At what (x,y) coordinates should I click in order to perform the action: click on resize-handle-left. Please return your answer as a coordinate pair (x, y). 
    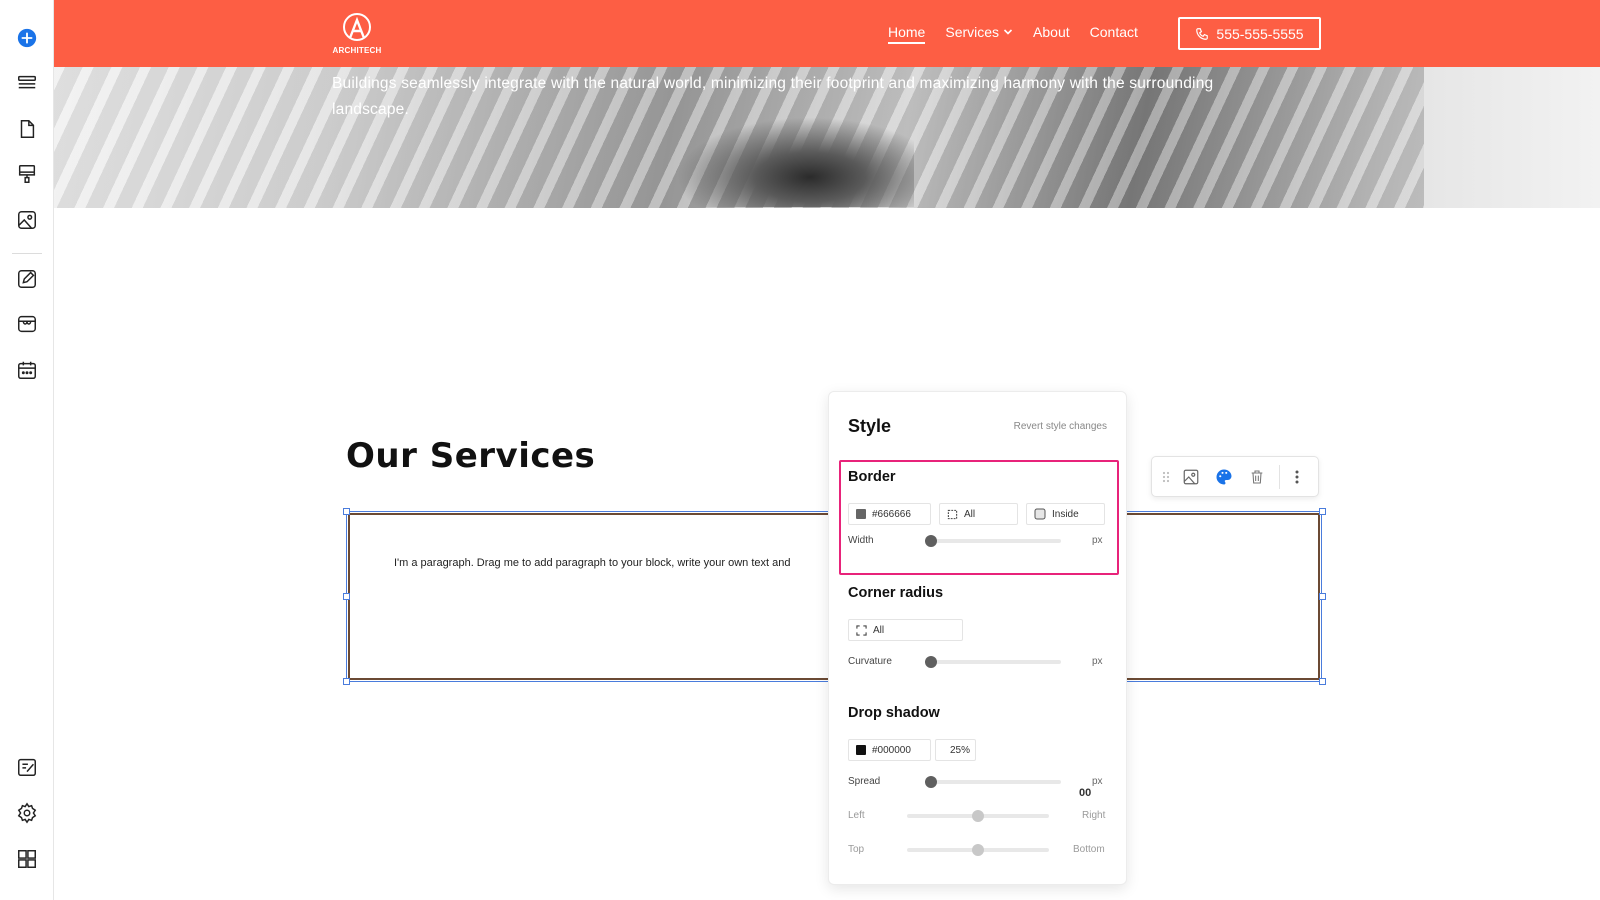
    Looking at the image, I should click on (346, 596).